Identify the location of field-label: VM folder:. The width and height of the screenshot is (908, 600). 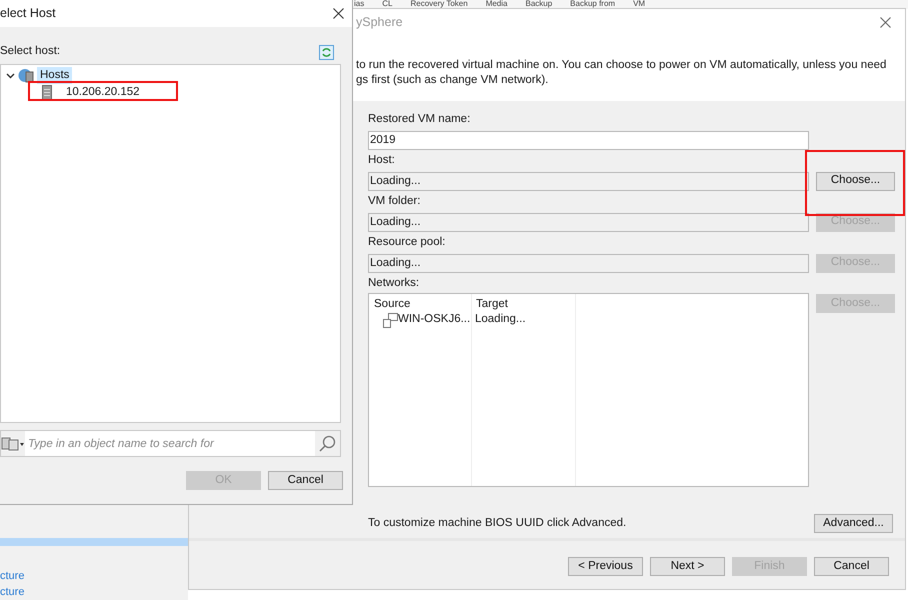
(395, 201).